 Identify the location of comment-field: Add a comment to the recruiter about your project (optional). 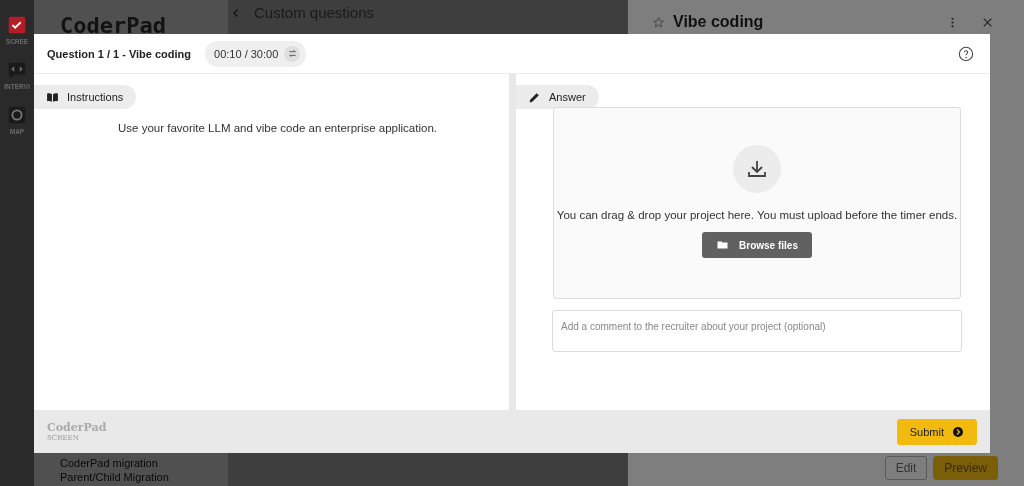
(757, 331).